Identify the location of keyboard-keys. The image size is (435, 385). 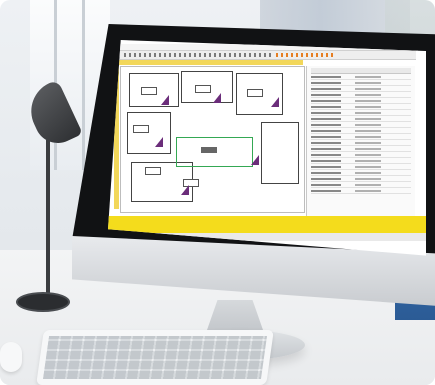
(155, 357).